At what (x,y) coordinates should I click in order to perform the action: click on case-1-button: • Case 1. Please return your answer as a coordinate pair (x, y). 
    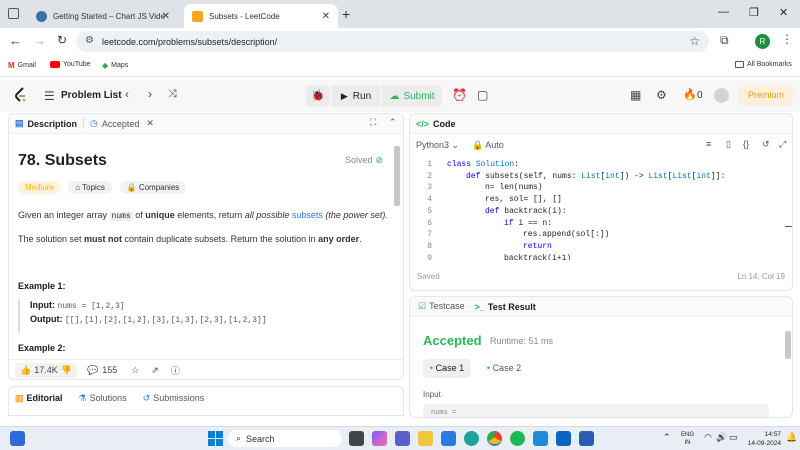
    Looking at the image, I should click on (447, 368).